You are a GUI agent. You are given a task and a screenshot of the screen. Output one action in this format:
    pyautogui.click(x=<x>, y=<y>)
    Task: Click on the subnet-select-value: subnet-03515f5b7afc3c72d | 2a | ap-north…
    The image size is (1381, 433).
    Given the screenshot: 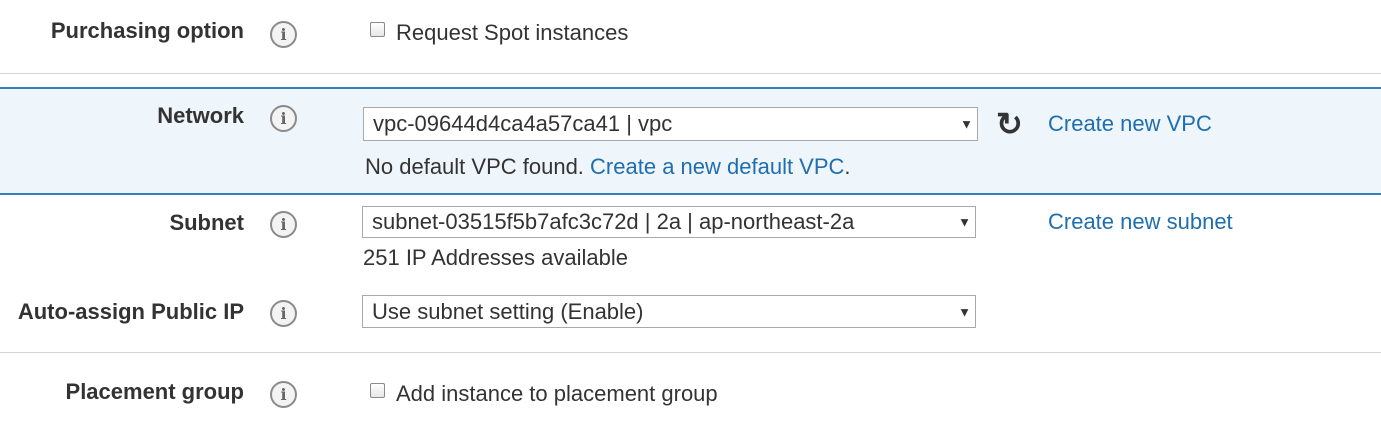 What is the action you would take?
    pyautogui.click(x=613, y=221)
    